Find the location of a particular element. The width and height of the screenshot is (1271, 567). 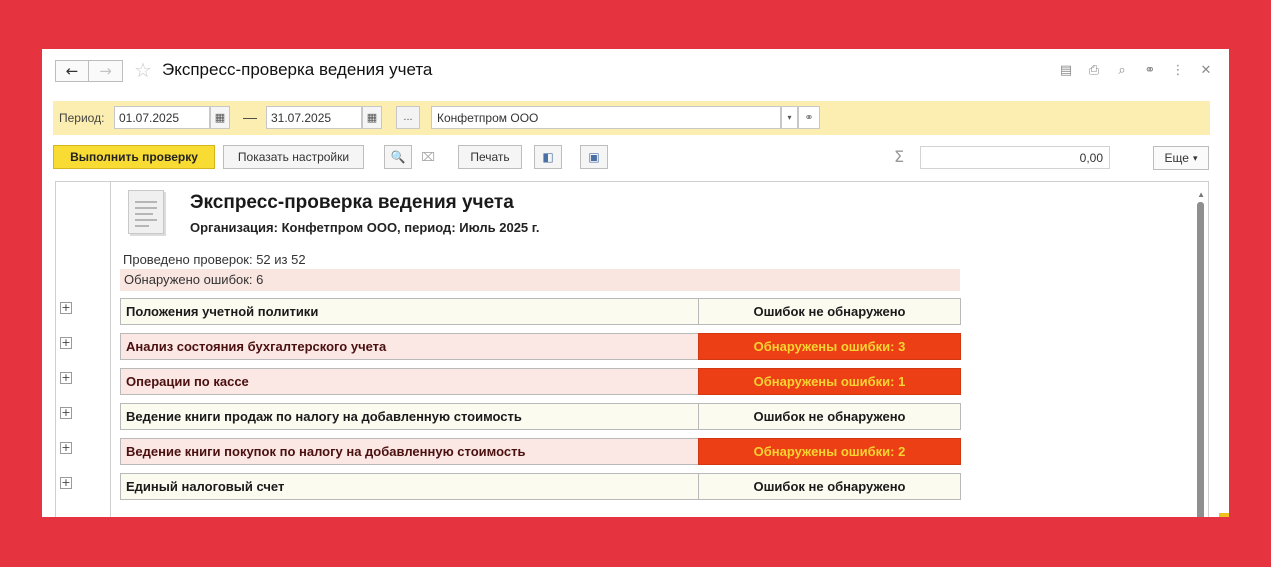

search-clear-icon: ⌧ is located at coordinates (428, 157).